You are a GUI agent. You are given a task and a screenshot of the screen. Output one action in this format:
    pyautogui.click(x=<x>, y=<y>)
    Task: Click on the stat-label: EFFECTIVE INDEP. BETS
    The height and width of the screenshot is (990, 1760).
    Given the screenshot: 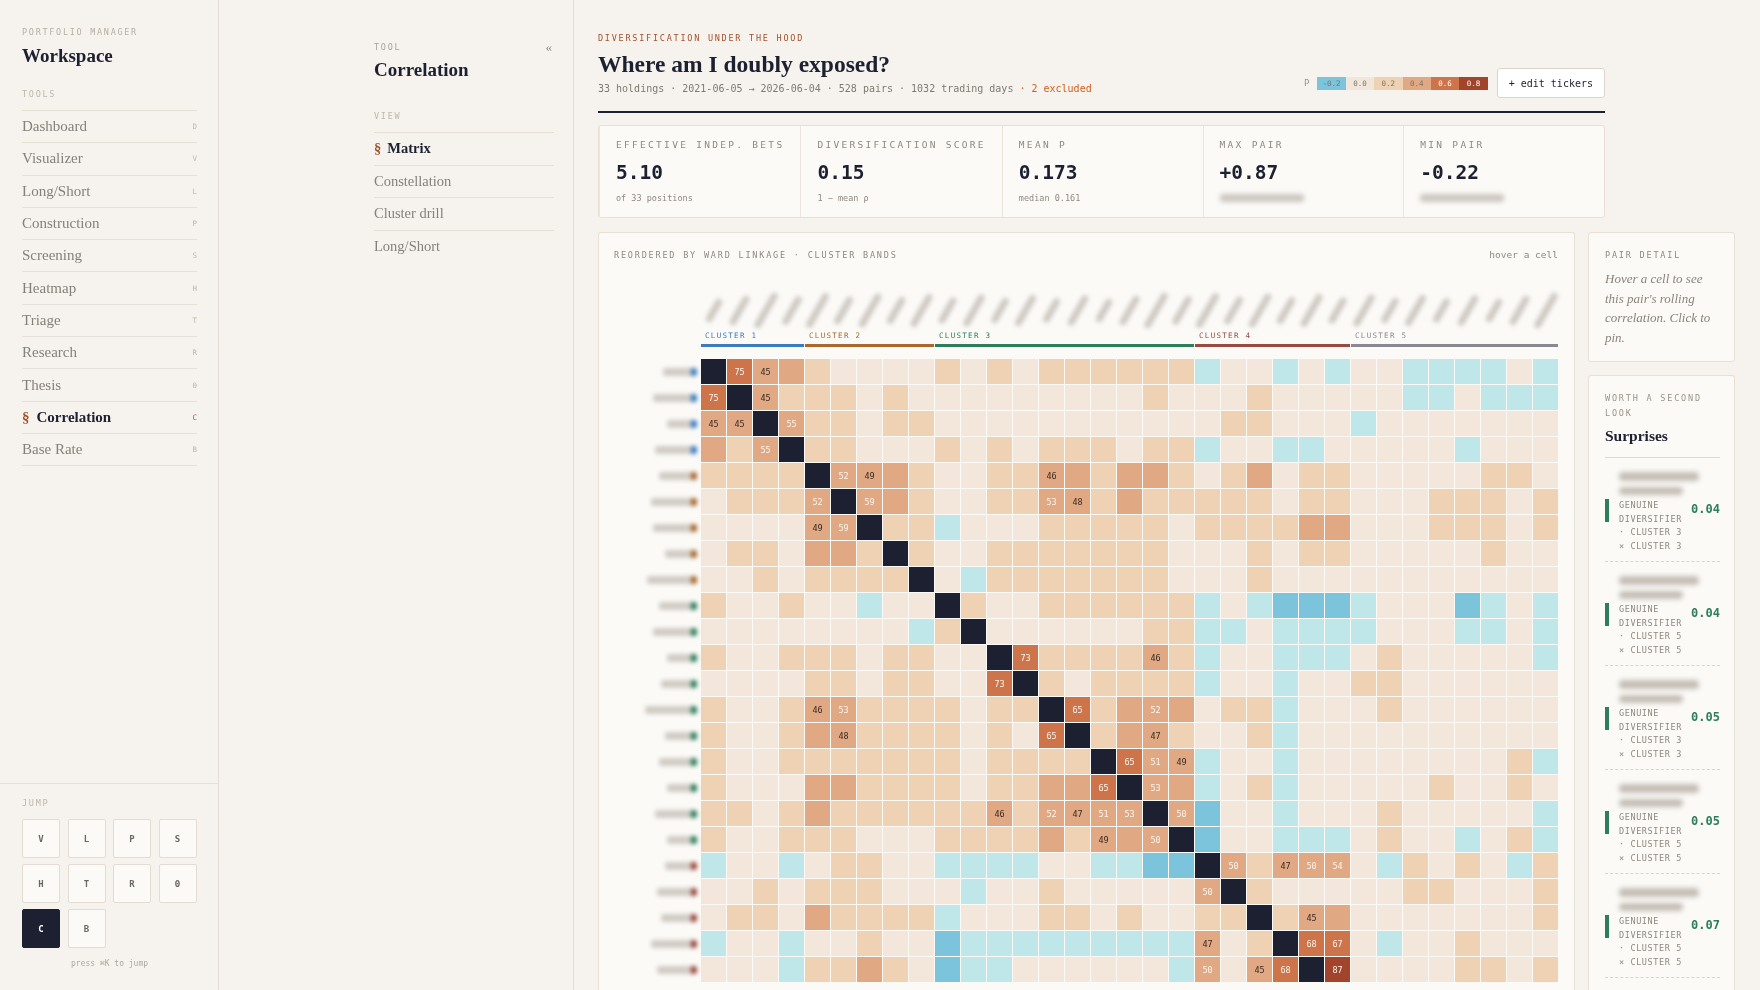 What is the action you would take?
    pyautogui.click(x=700, y=145)
    